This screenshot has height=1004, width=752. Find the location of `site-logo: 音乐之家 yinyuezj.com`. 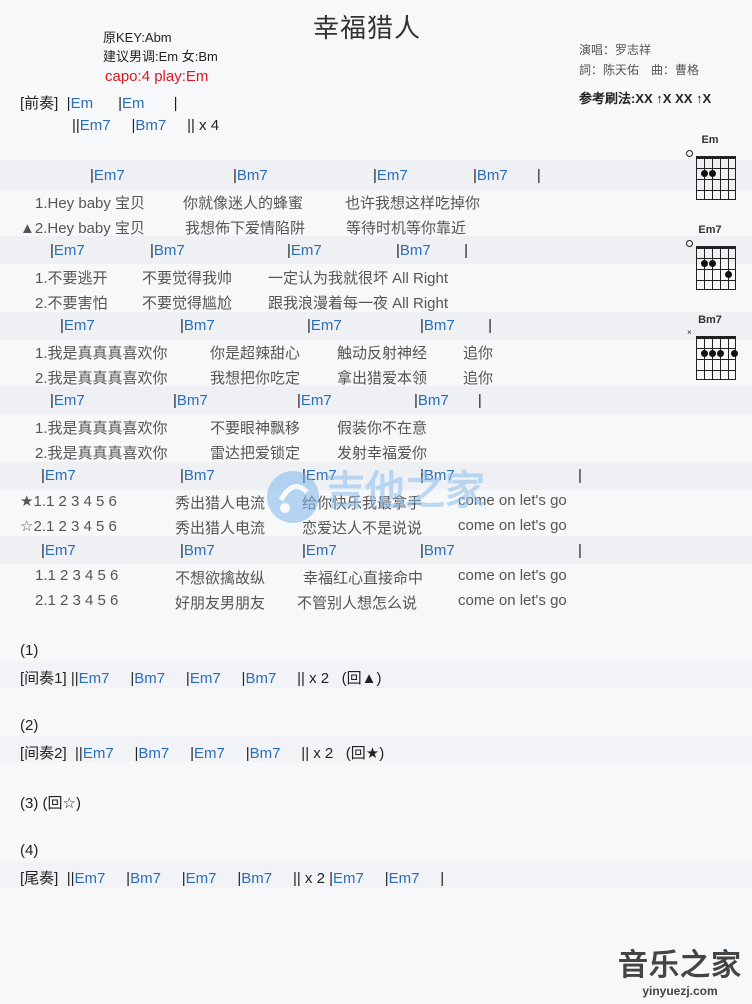

site-logo: 音乐之家 yinyuezj.com is located at coordinates (680, 969).